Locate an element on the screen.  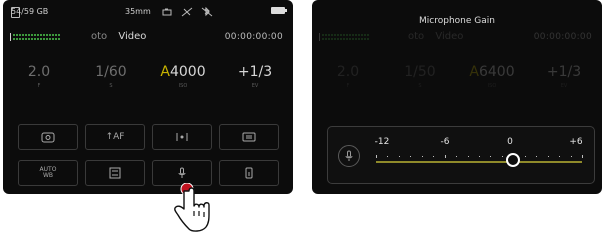
metering-button is located at coordinates (182, 137).